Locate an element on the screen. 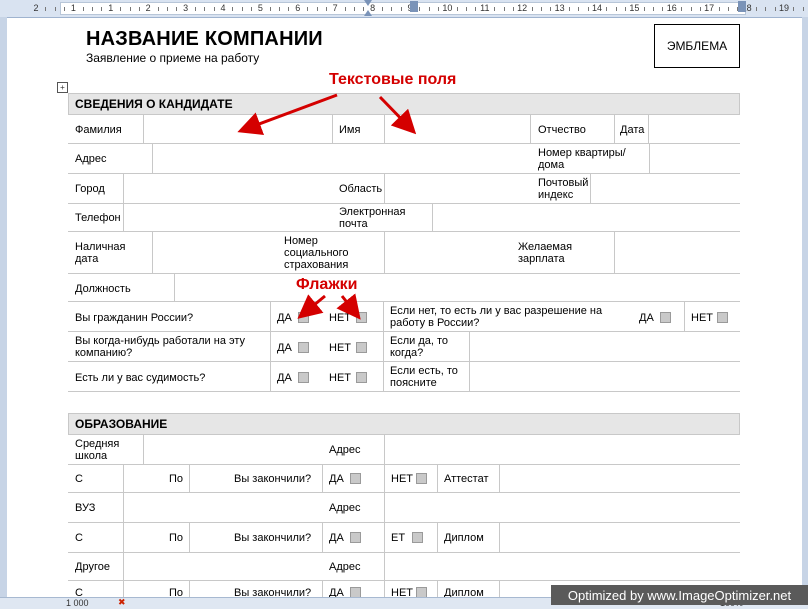  arrow-to-name-field is located at coordinates (397, 115).